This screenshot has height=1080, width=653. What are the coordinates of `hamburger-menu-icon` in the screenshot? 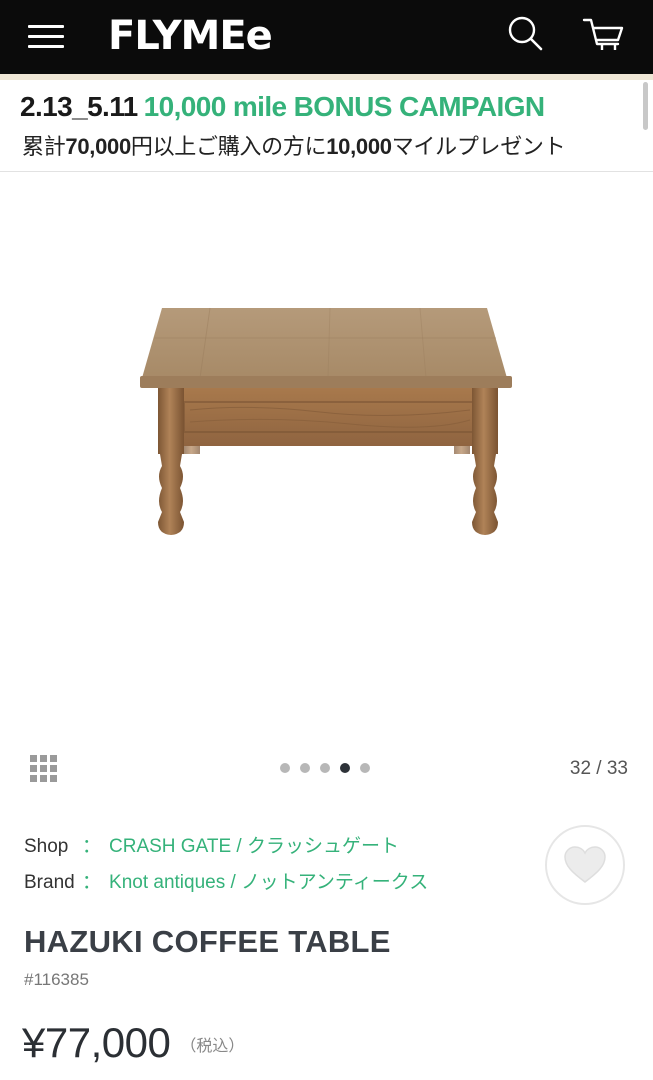 It's located at (47, 37).